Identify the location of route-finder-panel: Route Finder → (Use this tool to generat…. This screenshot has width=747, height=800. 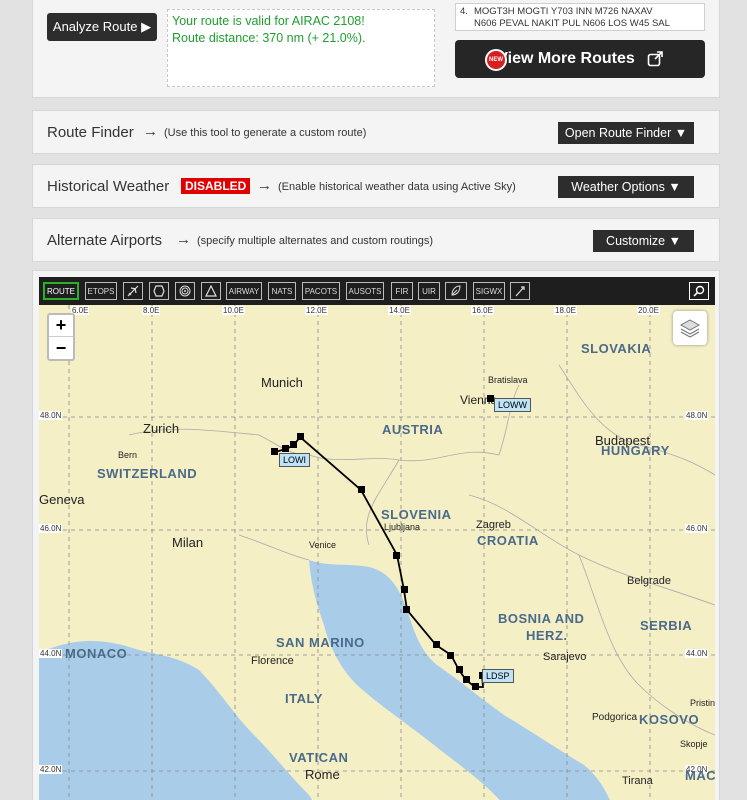
(376, 132).